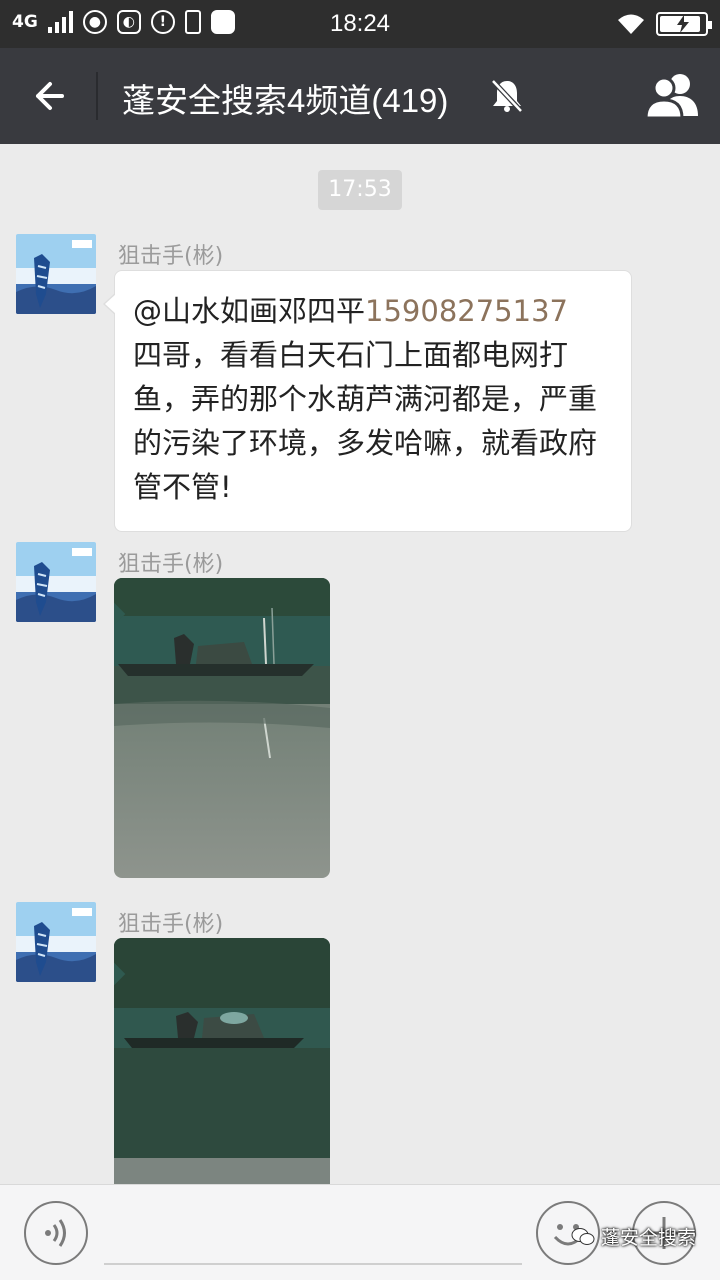 This screenshot has width=720, height=1280. Describe the element at coordinates (285, 100) in the screenshot. I see `chat-title: 蓬安全搜索4频道(419)` at that location.